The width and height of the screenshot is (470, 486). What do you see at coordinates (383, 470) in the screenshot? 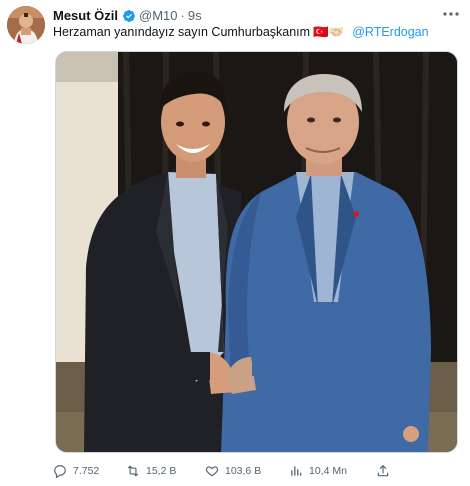
I see `share-icon` at bounding box center [383, 470].